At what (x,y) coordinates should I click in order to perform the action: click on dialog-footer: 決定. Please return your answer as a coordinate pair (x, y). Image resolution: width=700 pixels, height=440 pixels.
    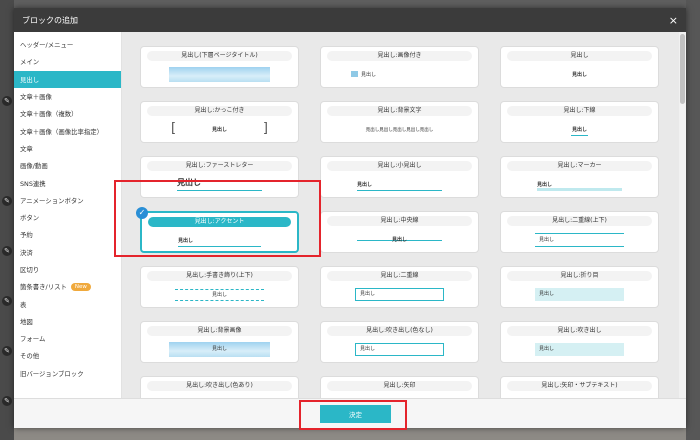
    Looking at the image, I should click on (350, 413).